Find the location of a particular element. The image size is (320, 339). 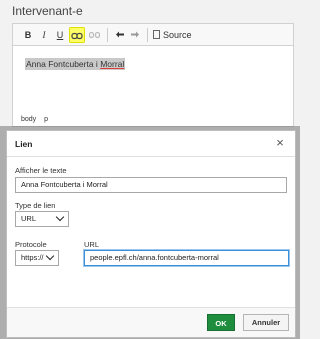

link-type-label: Type de lien is located at coordinates (35, 205).